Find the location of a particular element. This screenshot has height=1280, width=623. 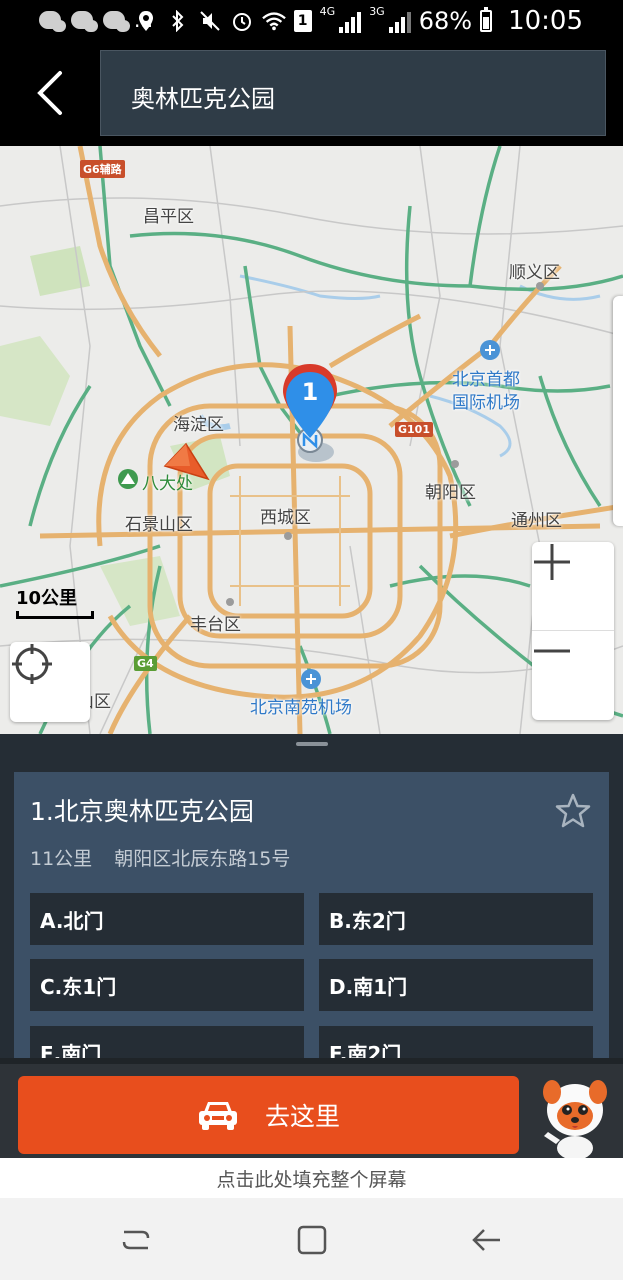

locate-button is located at coordinates (50, 682).